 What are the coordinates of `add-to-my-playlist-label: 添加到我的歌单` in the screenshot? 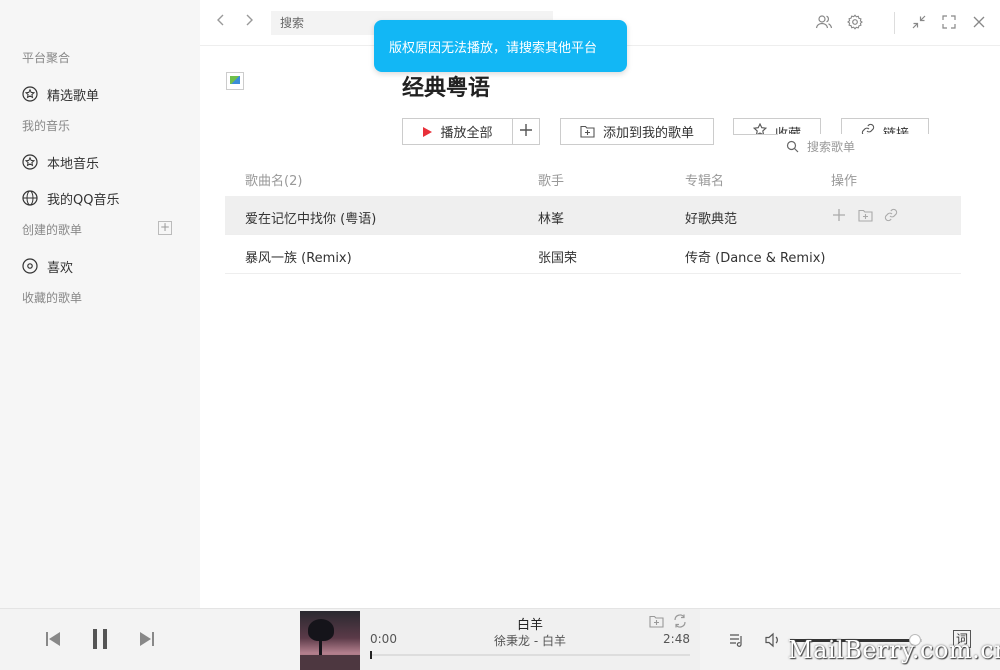 It's located at (648, 133).